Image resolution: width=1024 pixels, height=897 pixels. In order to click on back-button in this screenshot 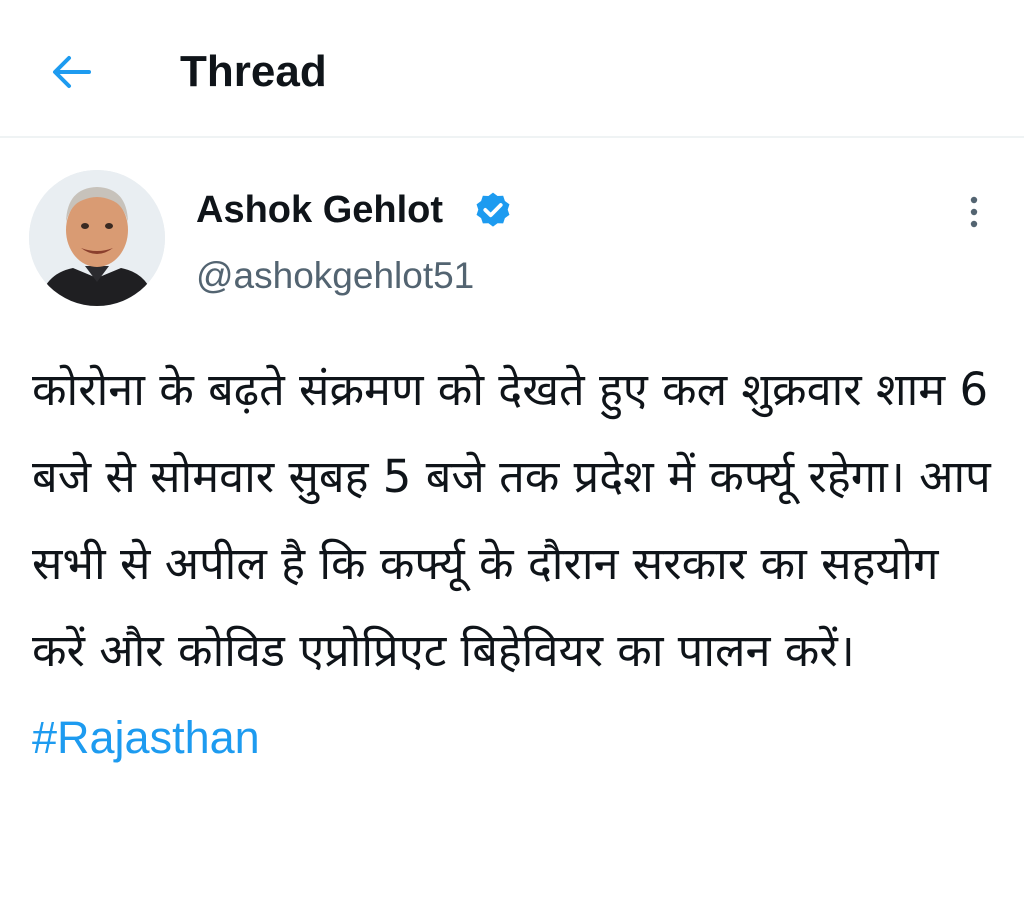, I will do `click(71, 72)`.